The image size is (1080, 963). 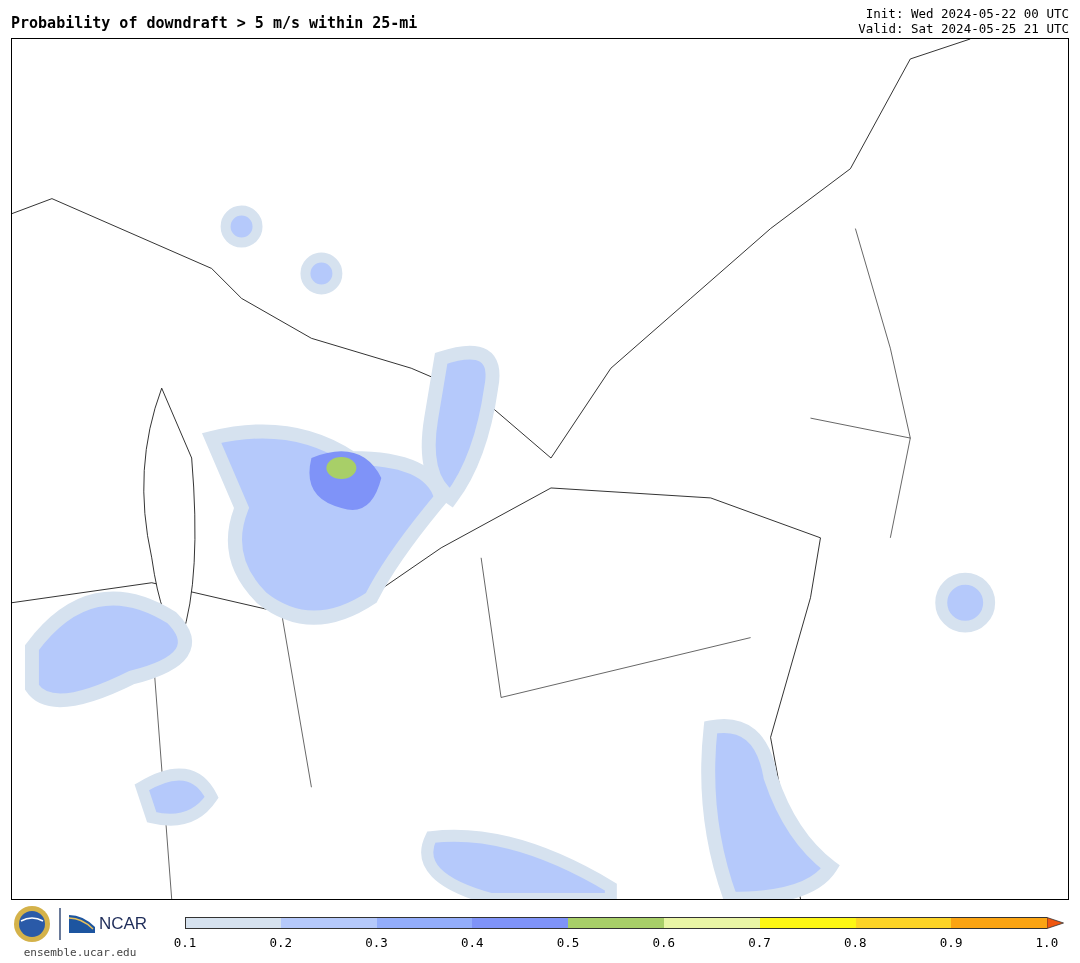 I want to click on tick-label: 0.5, so click(x=568, y=942).